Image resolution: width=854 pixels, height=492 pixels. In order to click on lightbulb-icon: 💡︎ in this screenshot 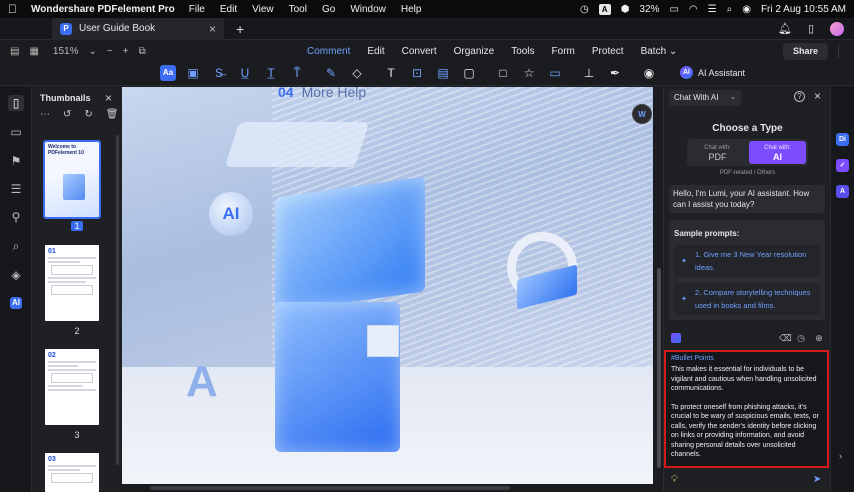, I will do `click(674, 479)`.